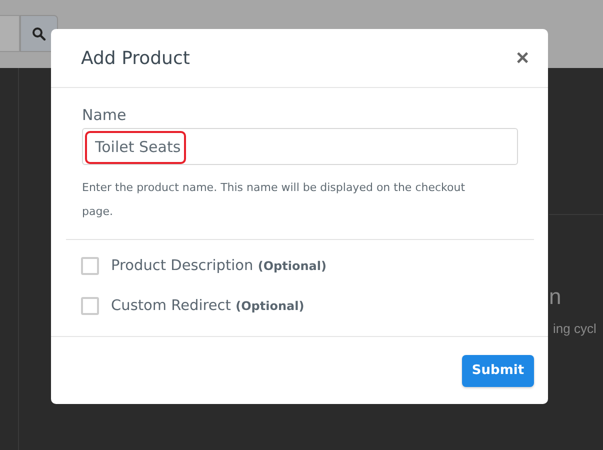  I want to click on help-text: Enter the product name. This name will be displayed on the checkout page., so click(274, 200).